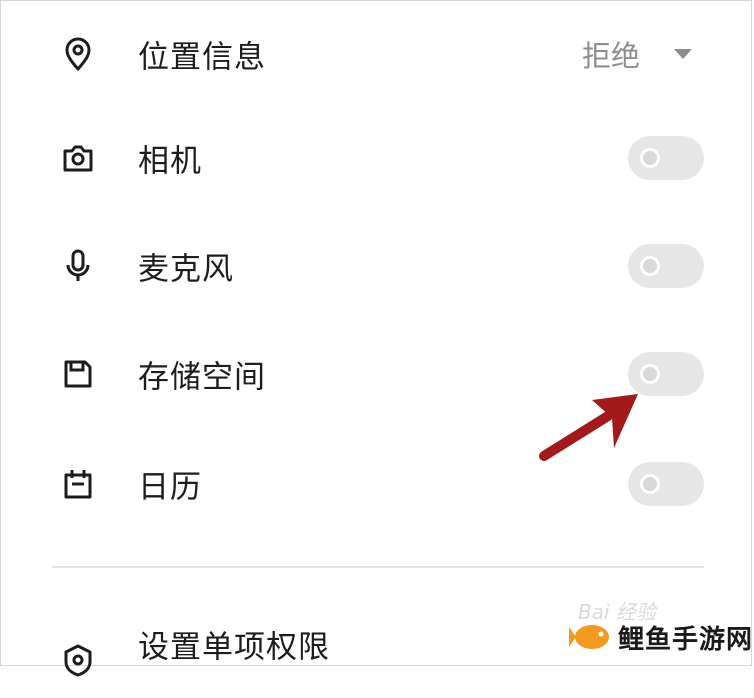 This screenshot has width=754, height=698. What do you see at coordinates (170, 161) in the screenshot?
I see `permission-label: 相机` at bounding box center [170, 161].